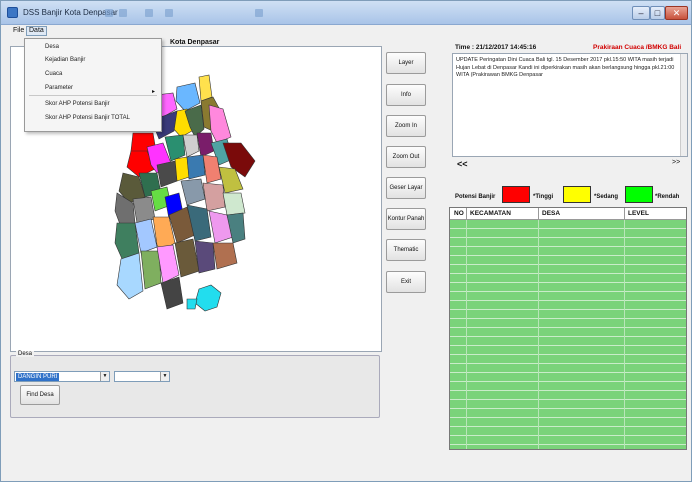 The image size is (692, 482). What do you see at coordinates (462, 164) in the screenshot?
I see `prev-button: <<` at bounding box center [462, 164].